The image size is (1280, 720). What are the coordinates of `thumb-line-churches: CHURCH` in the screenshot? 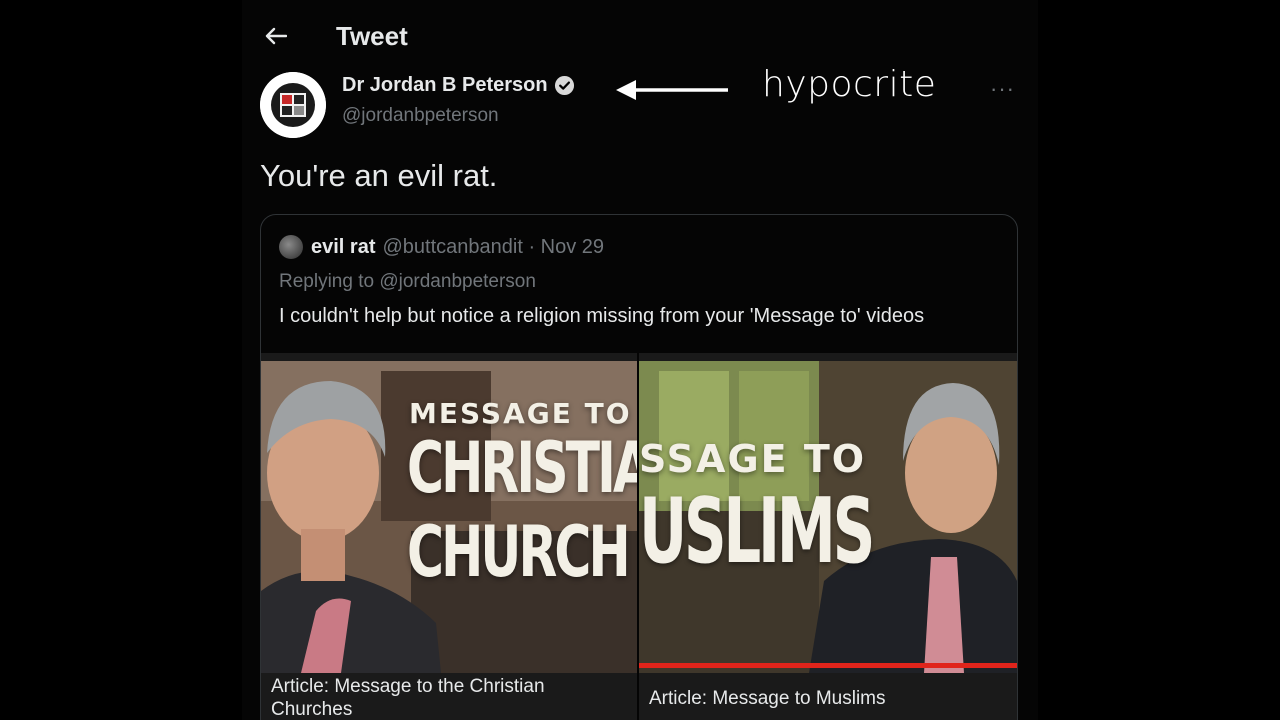 It's located at (519, 552).